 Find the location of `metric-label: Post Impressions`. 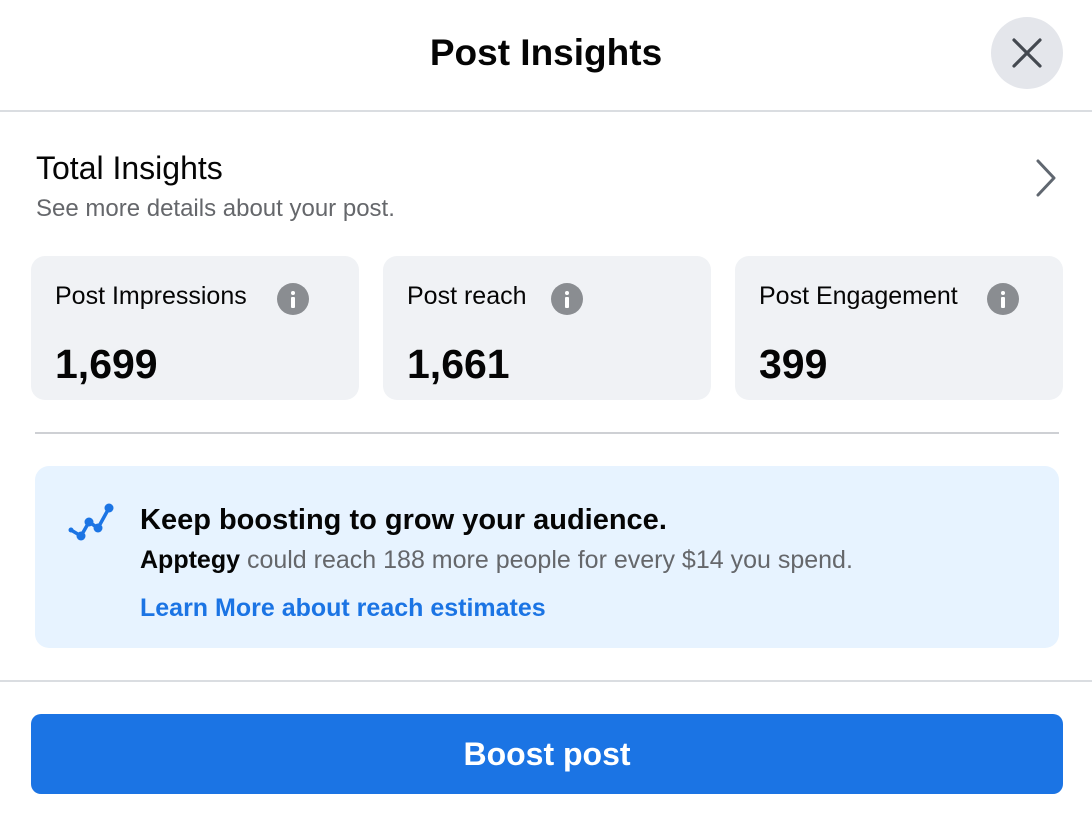

metric-label: Post Impressions is located at coordinates (151, 296).